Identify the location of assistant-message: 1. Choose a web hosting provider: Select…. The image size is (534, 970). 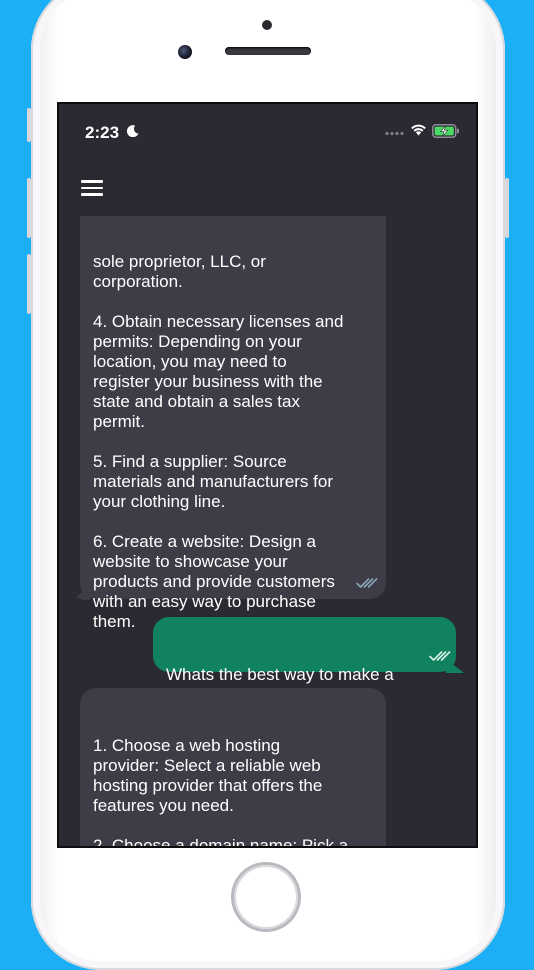
(233, 768).